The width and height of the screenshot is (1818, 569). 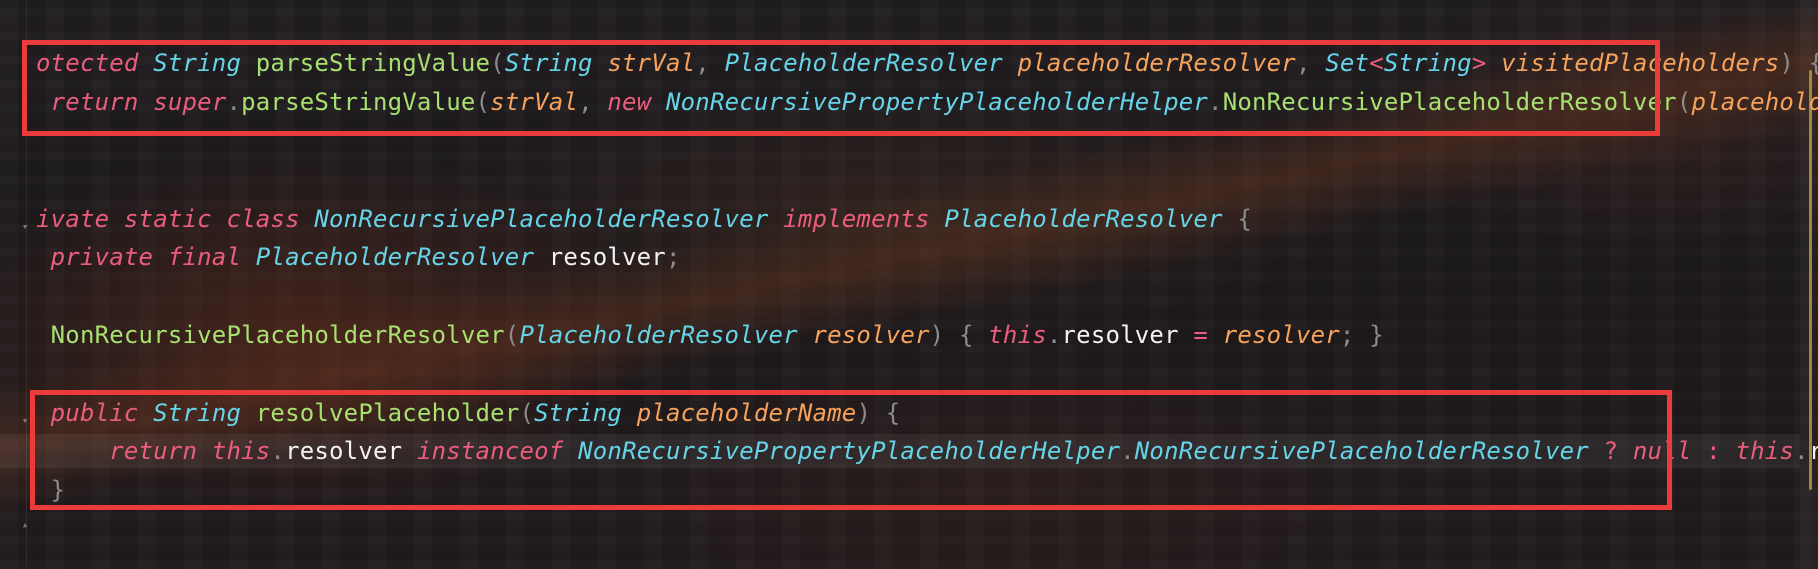 I want to click on code-token: :, so click(x=1713, y=451).